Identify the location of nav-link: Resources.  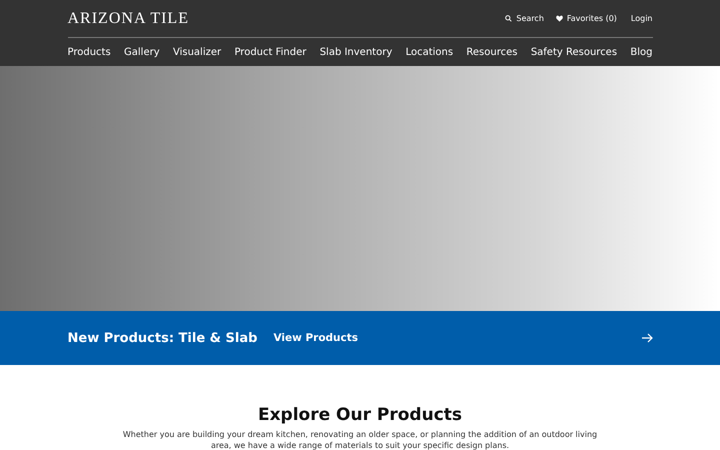
(492, 52).